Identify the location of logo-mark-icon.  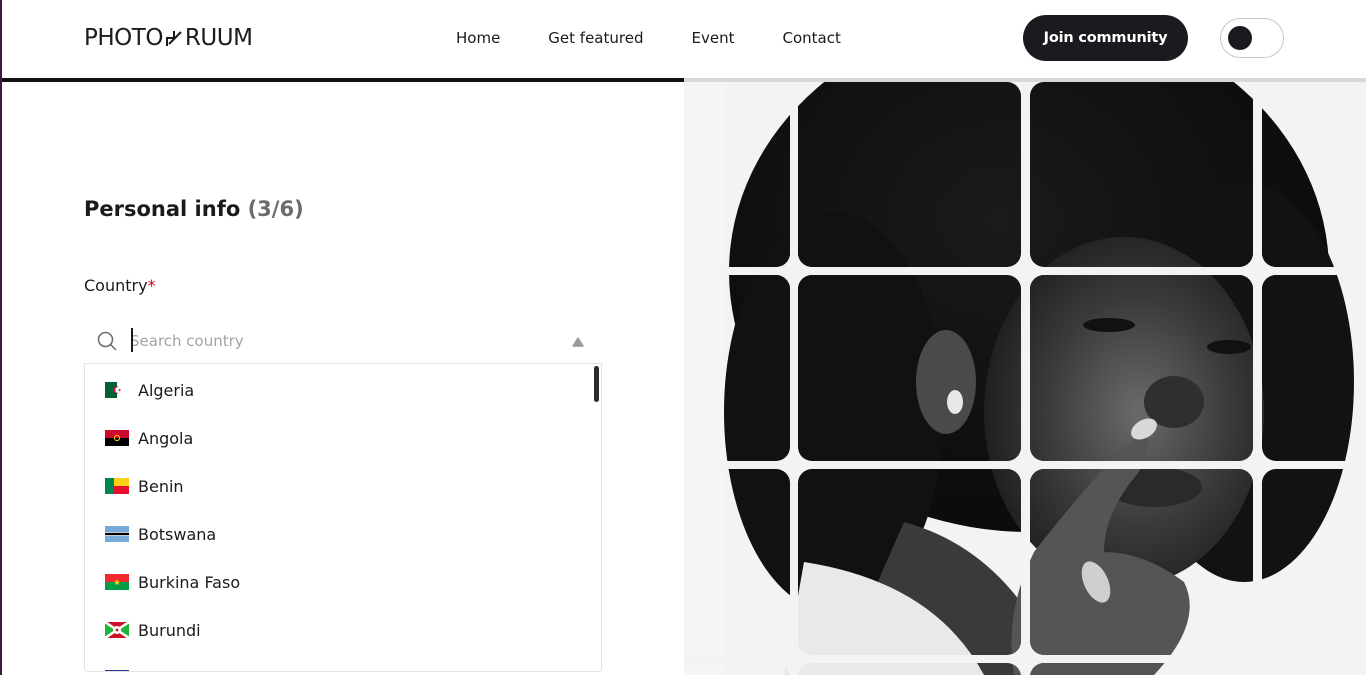
(173, 38).